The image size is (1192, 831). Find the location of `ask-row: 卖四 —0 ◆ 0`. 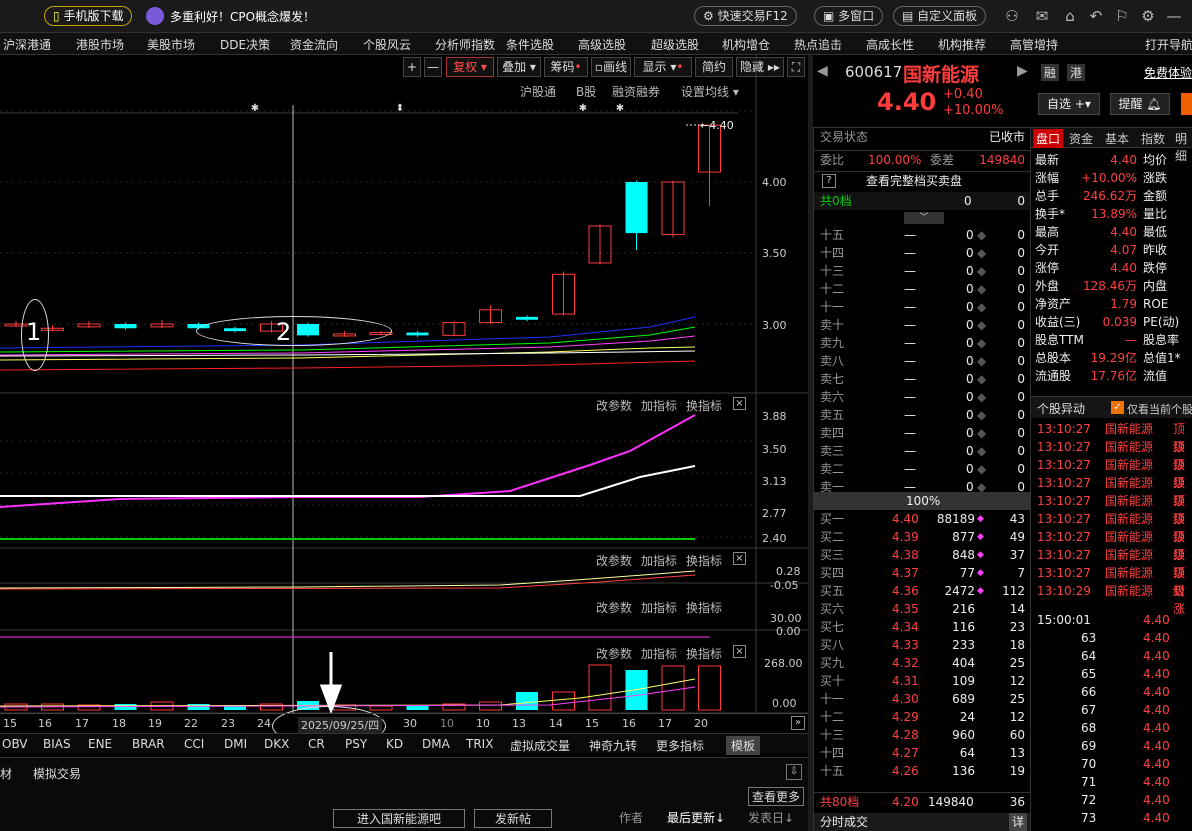

ask-row: 卖四 —0 ◆ 0 is located at coordinates (922, 433).